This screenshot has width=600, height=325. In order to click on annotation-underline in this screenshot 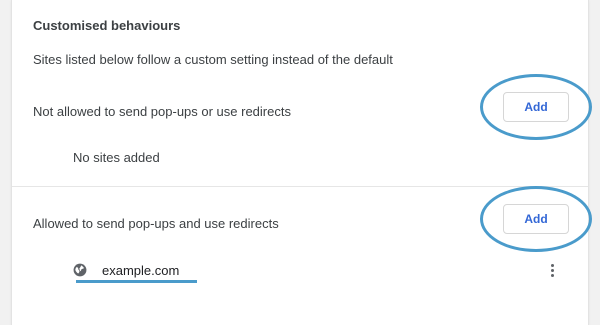, I will do `click(136, 281)`.